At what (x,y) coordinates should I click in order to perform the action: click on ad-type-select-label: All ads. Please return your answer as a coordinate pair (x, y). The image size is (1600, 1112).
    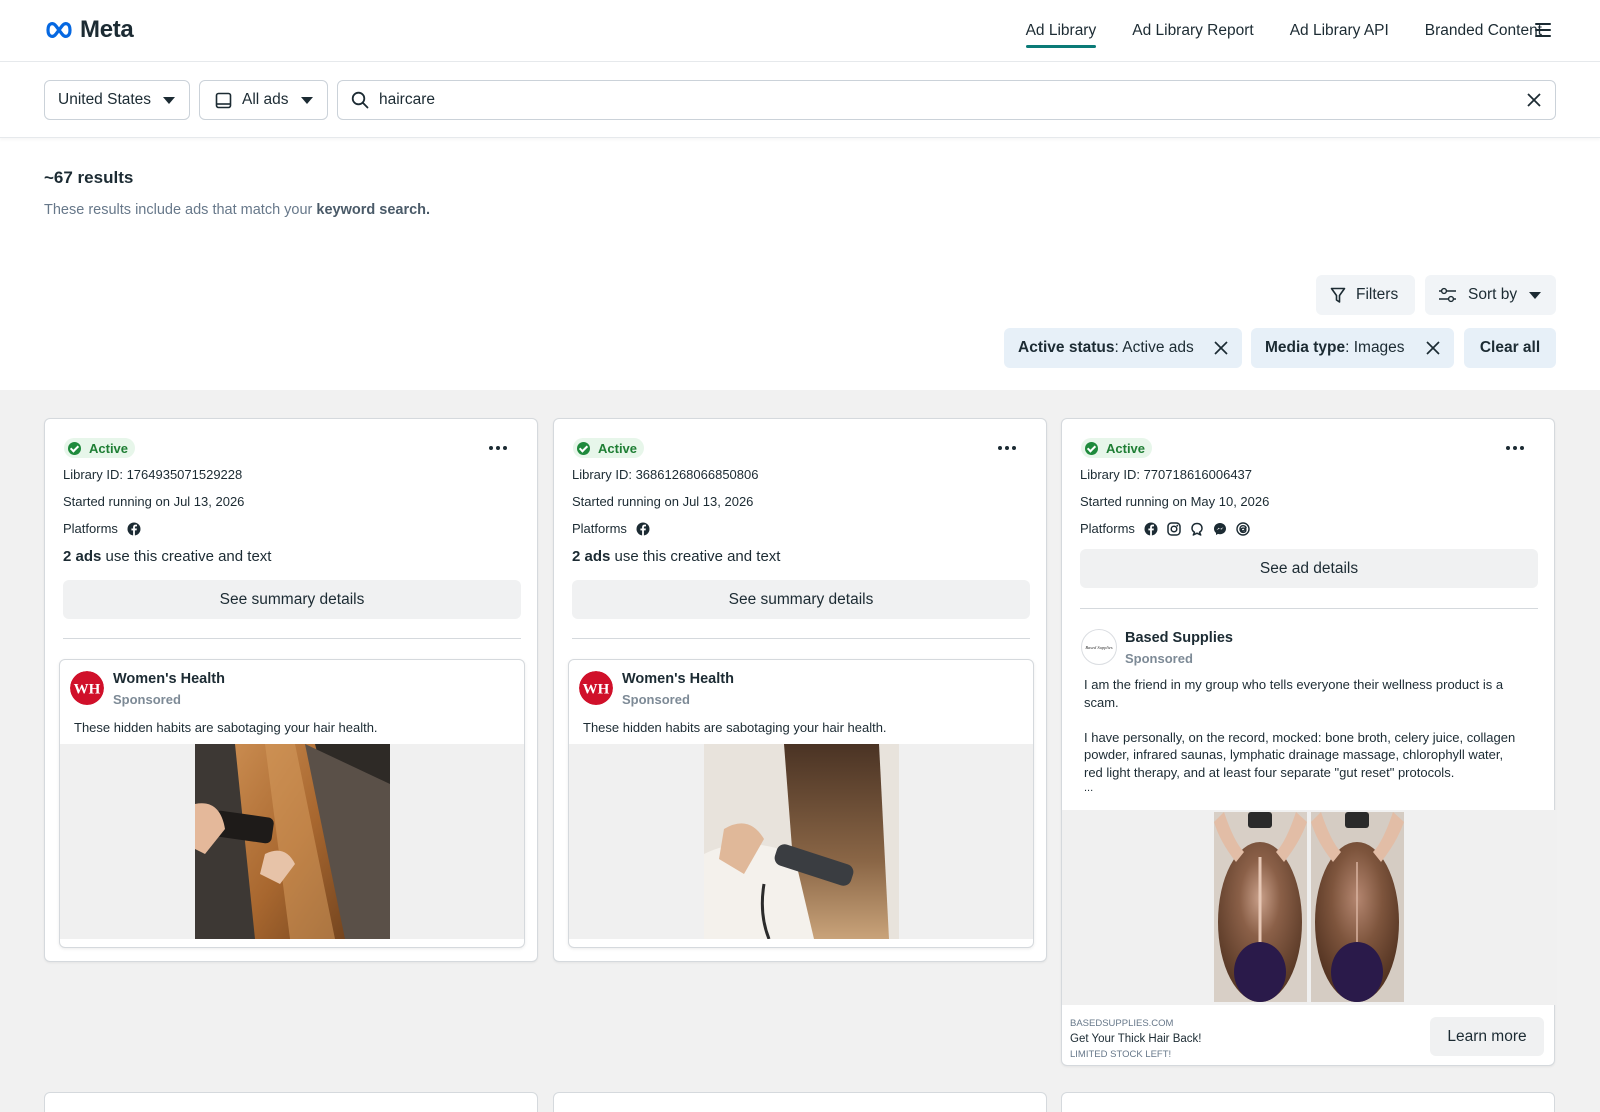
    Looking at the image, I should click on (265, 99).